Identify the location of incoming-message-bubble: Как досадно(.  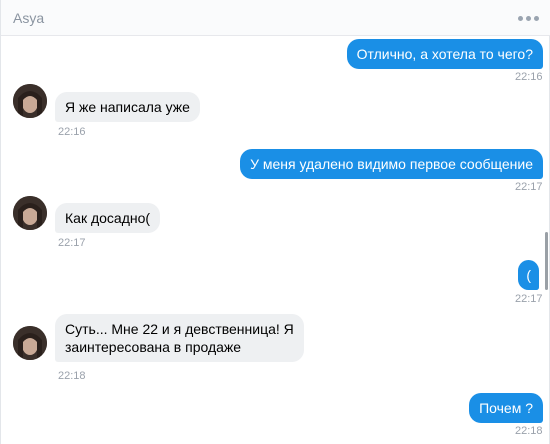
(108, 218).